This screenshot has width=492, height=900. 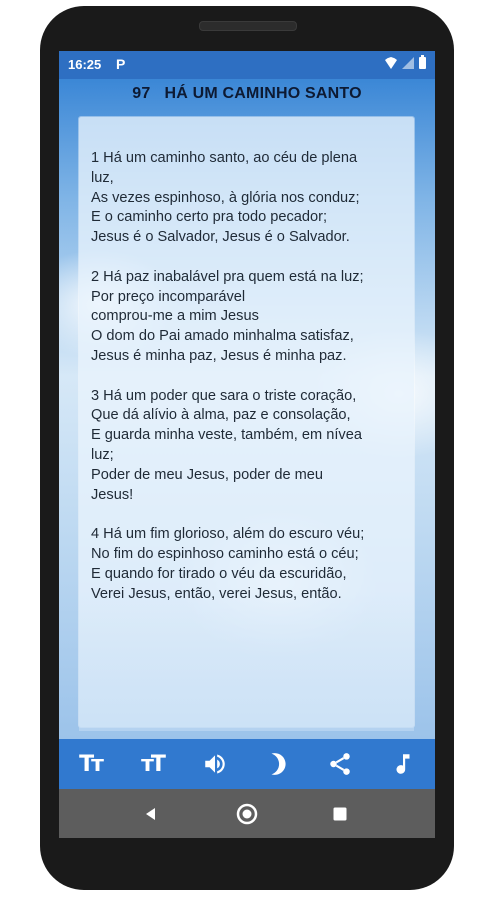 What do you see at coordinates (422, 62) in the screenshot?
I see `battery-icon` at bounding box center [422, 62].